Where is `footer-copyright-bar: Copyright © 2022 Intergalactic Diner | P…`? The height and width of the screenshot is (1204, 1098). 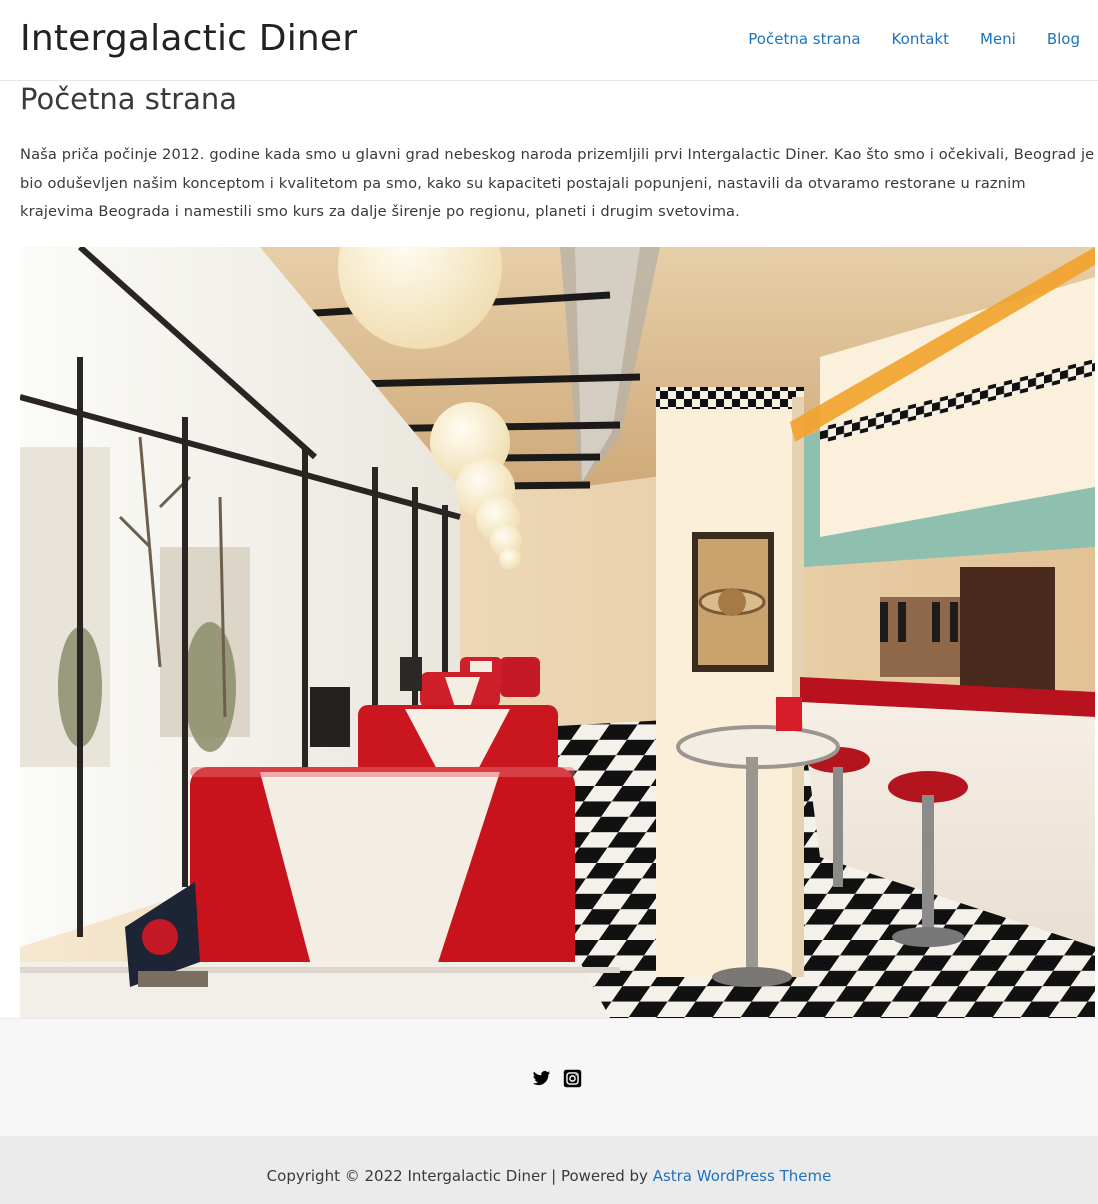 footer-copyright-bar: Copyright © 2022 Intergalactic Diner | P… is located at coordinates (549, 1170).